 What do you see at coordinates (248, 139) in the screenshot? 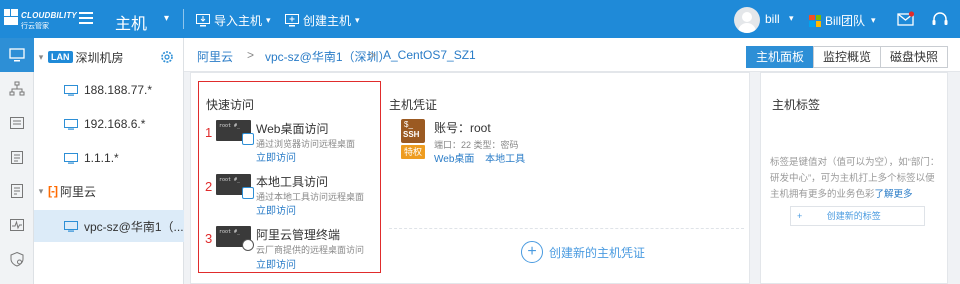
I see `browser-badge-icon` at bounding box center [248, 139].